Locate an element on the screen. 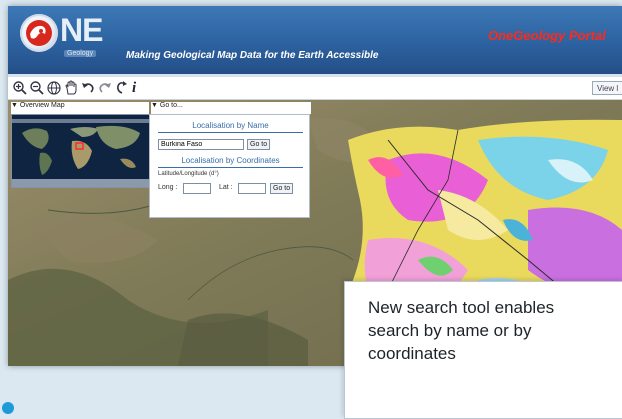 The width and height of the screenshot is (622, 419). globe-icon is located at coordinates (54, 88).